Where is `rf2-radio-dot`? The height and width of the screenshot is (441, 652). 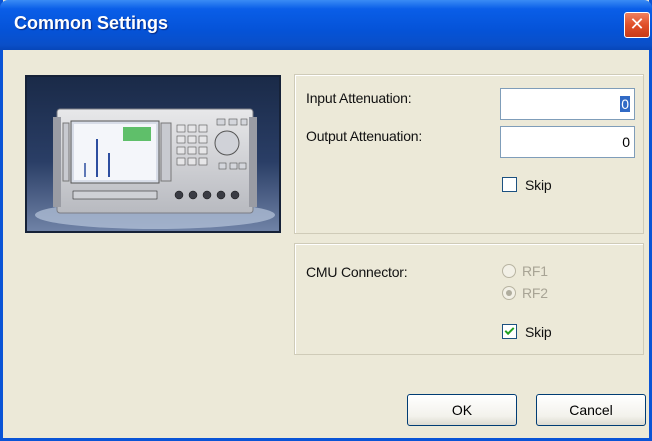 rf2-radio-dot is located at coordinates (509, 293).